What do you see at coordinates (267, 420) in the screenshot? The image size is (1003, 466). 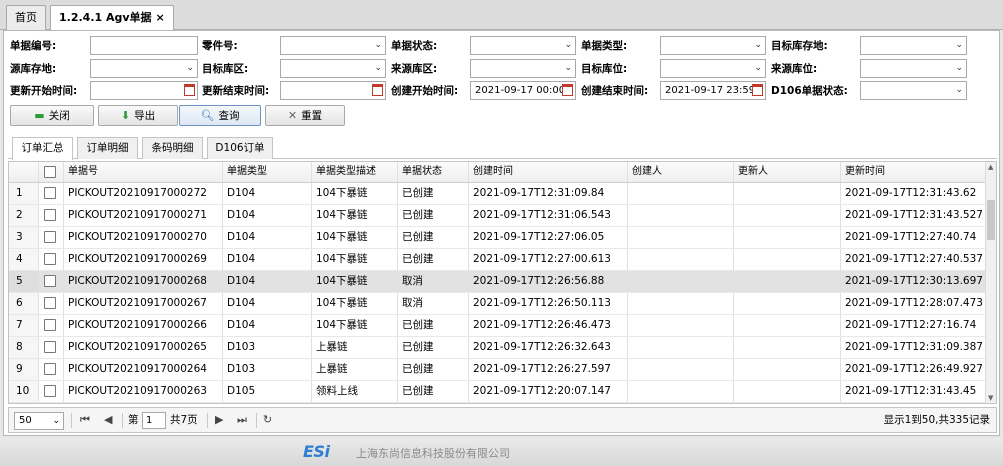 I see `refresh-icon: ↻` at bounding box center [267, 420].